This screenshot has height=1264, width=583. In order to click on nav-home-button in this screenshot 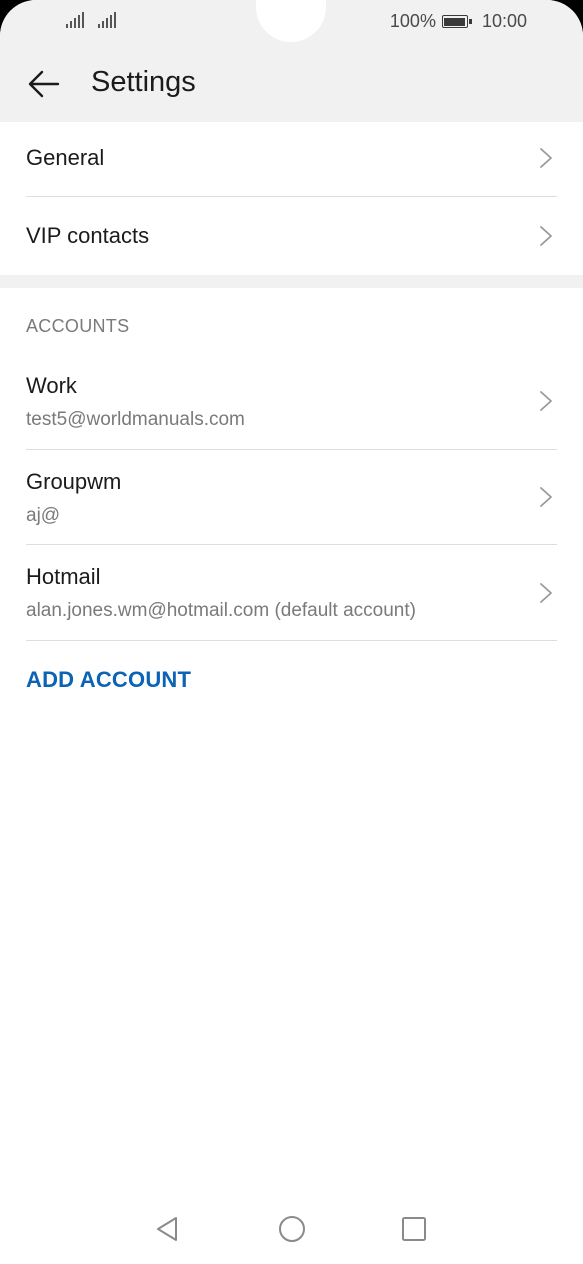, I will do `click(292, 1229)`.